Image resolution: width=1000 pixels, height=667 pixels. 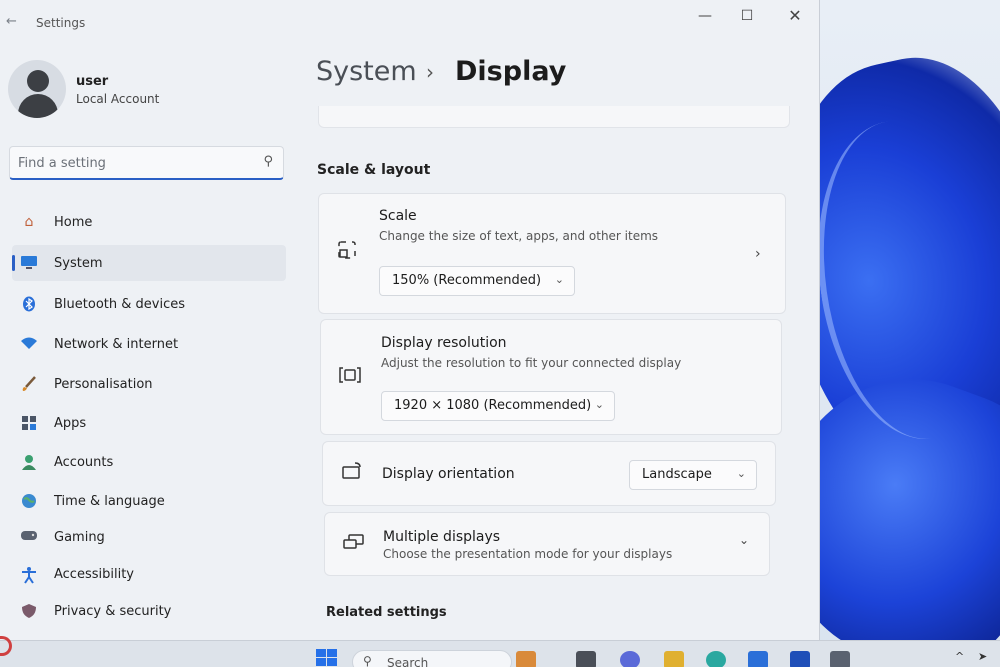 I want to click on scale-icon, so click(x=347, y=252).